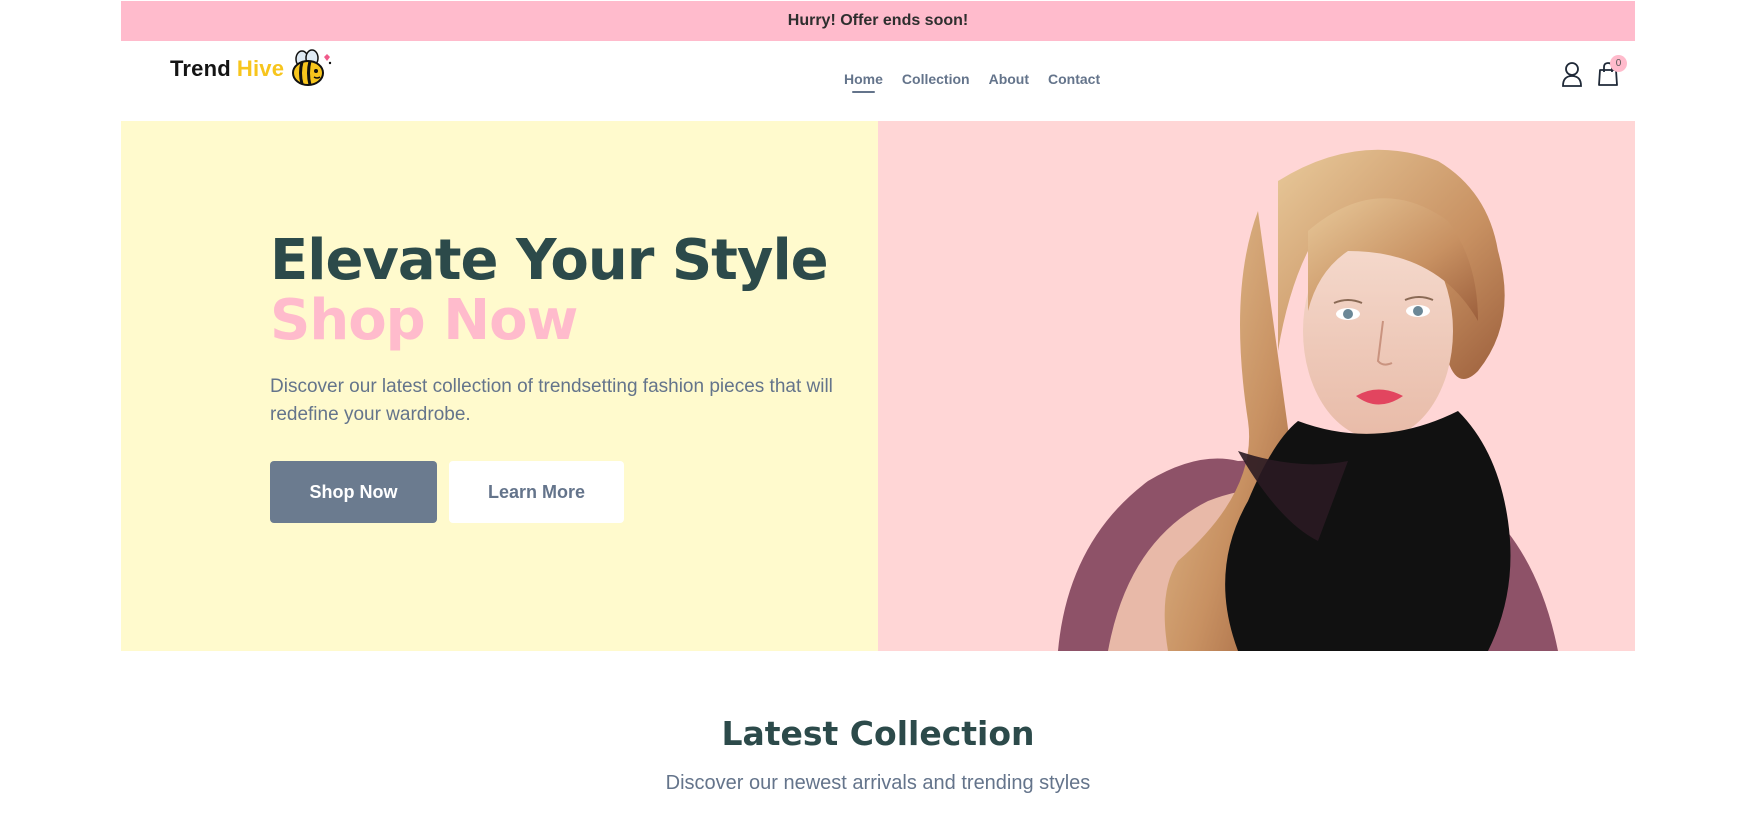 This screenshot has height=818, width=1757. What do you see at coordinates (1594, 71) in the screenshot?
I see `header-actions: 0` at bounding box center [1594, 71].